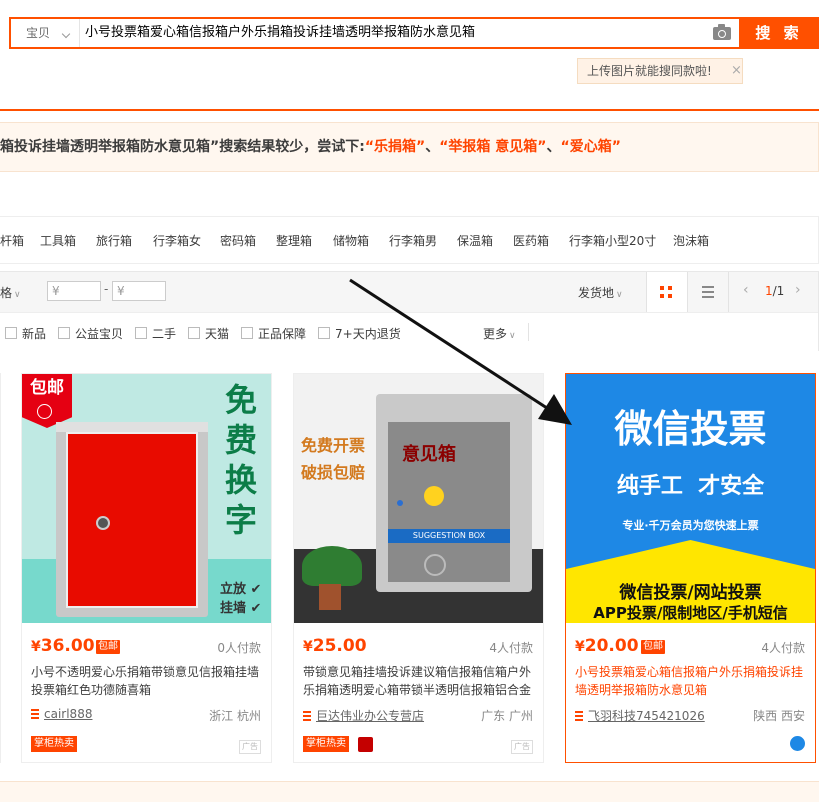 The width and height of the screenshot is (828, 802). What do you see at coordinates (728, 292) in the screenshot?
I see `divider` at bounding box center [728, 292].